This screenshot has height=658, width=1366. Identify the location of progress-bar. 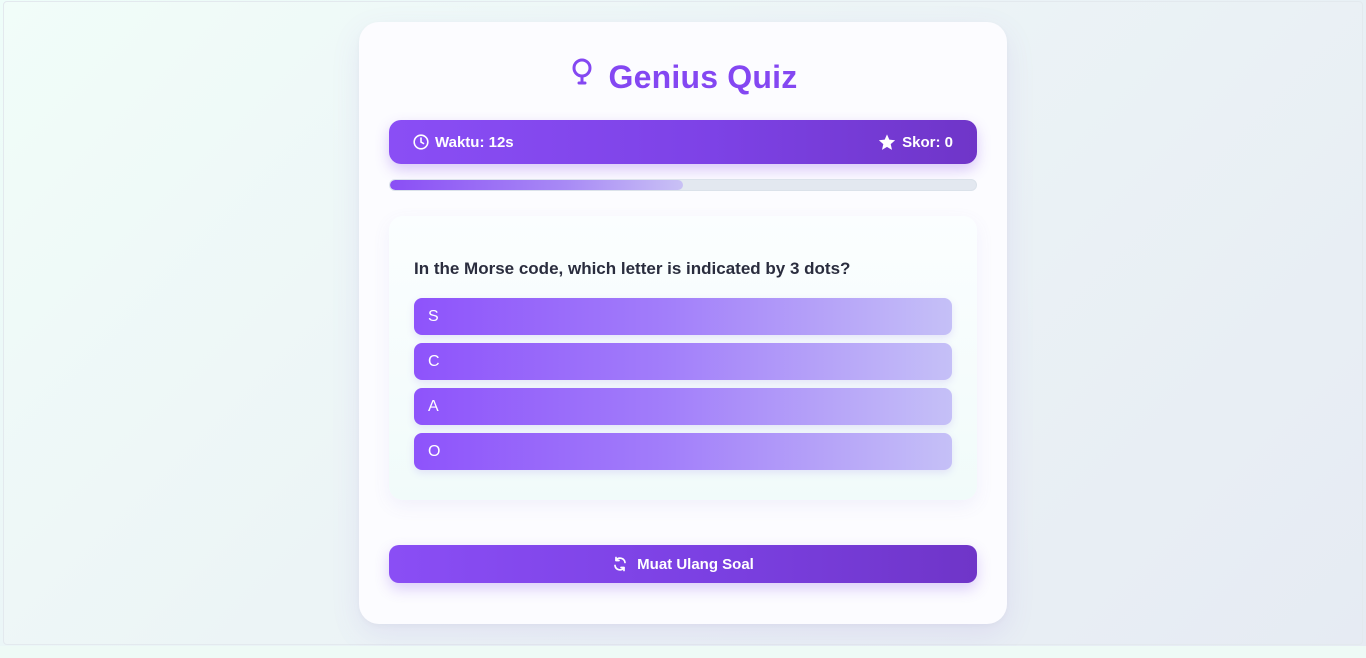
(683, 185).